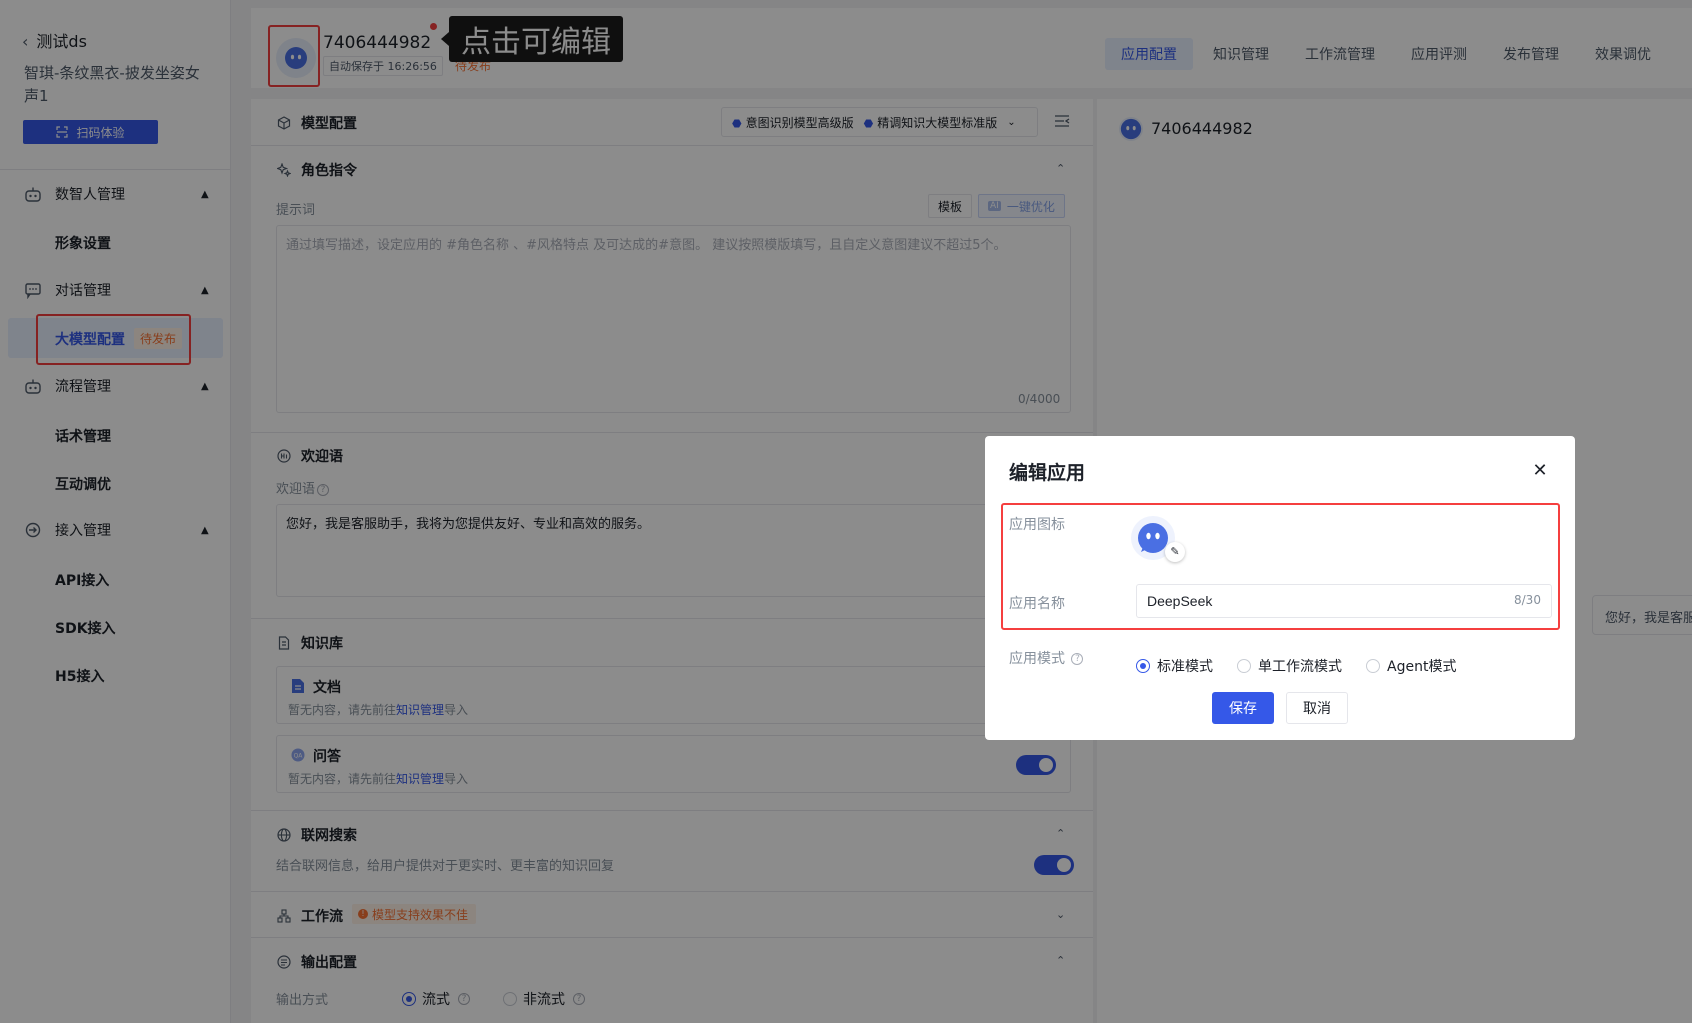 The height and width of the screenshot is (1023, 1692). I want to click on modal-title: 编辑应用, so click(1047, 473).